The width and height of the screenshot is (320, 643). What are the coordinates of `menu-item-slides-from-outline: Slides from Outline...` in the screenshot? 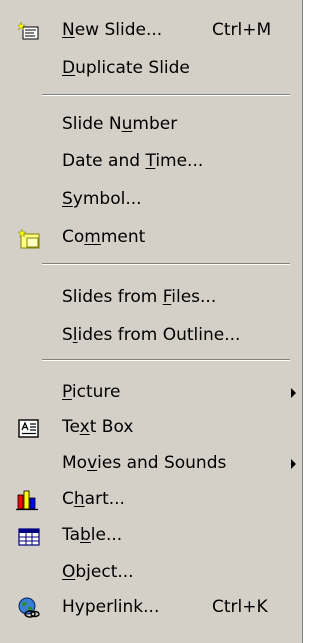 It's located at (151, 335).